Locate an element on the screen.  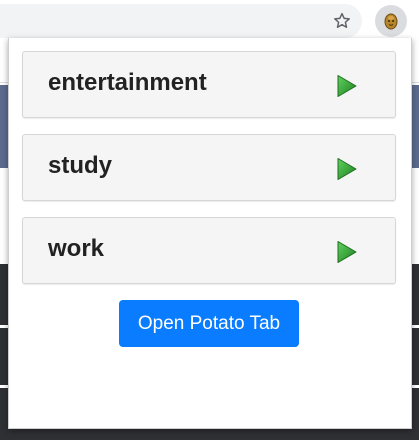
open-potato-tab-button: Open Potato Tab is located at coordinates (209, 323).